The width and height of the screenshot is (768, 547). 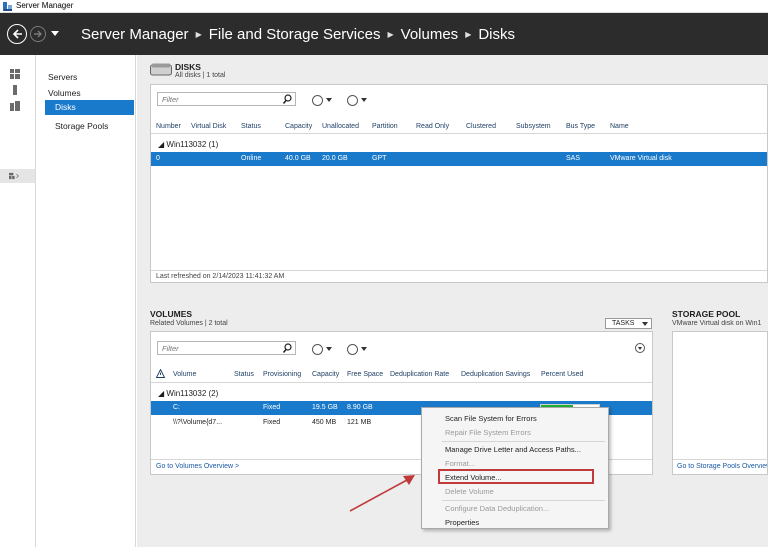 I want to click on cell-free-space: 8.90 GB, so click(x=360, y=407).